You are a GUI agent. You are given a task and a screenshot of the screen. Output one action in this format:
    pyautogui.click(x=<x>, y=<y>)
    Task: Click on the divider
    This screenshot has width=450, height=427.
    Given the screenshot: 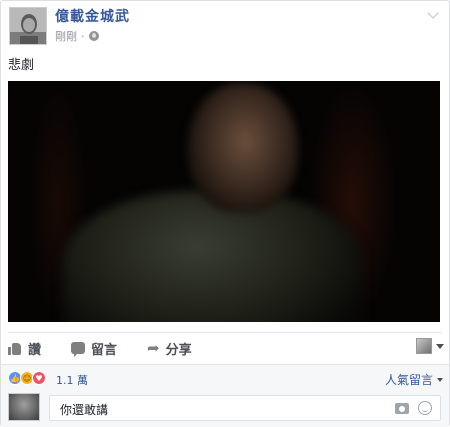 What is the action you would take?
    pyautogui.click(x=225, y=332)
    